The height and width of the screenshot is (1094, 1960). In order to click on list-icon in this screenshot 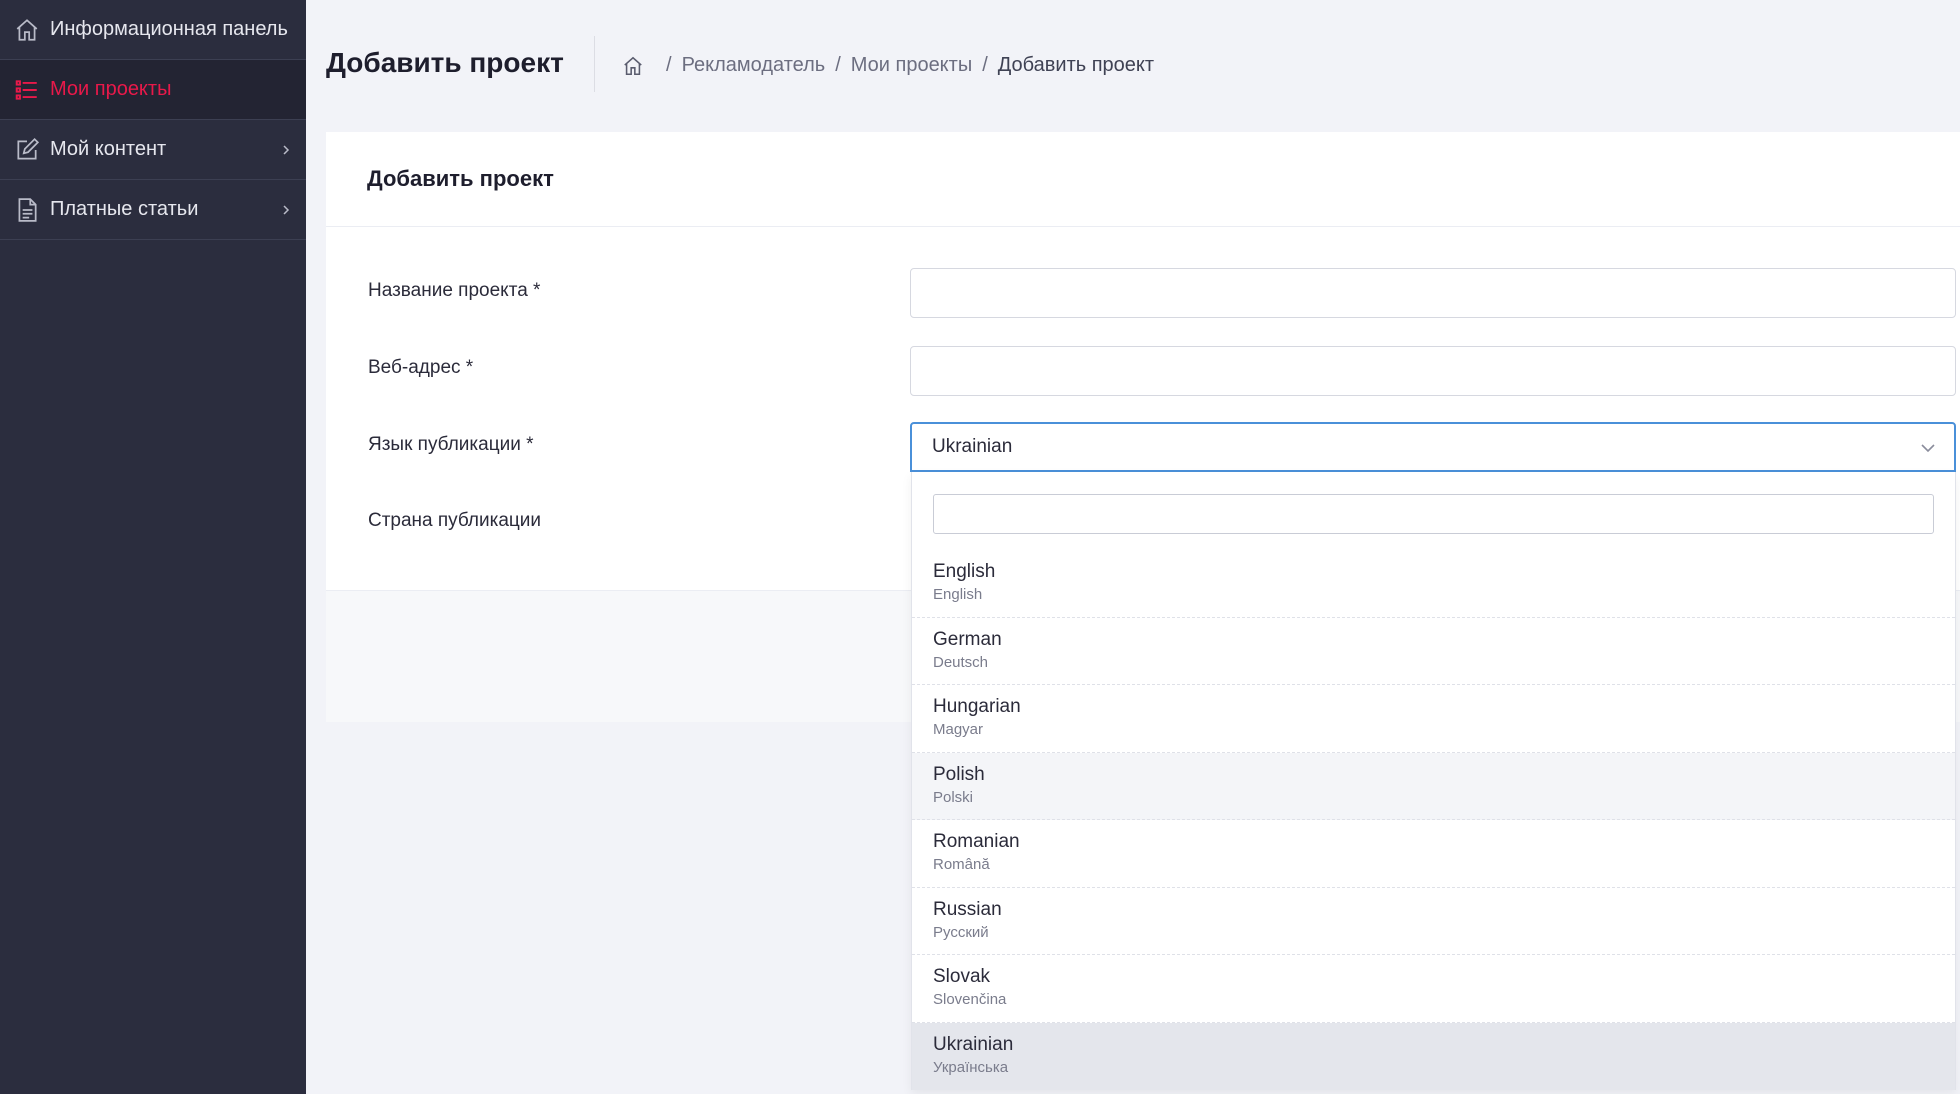, I will do `click(27, 90)`.